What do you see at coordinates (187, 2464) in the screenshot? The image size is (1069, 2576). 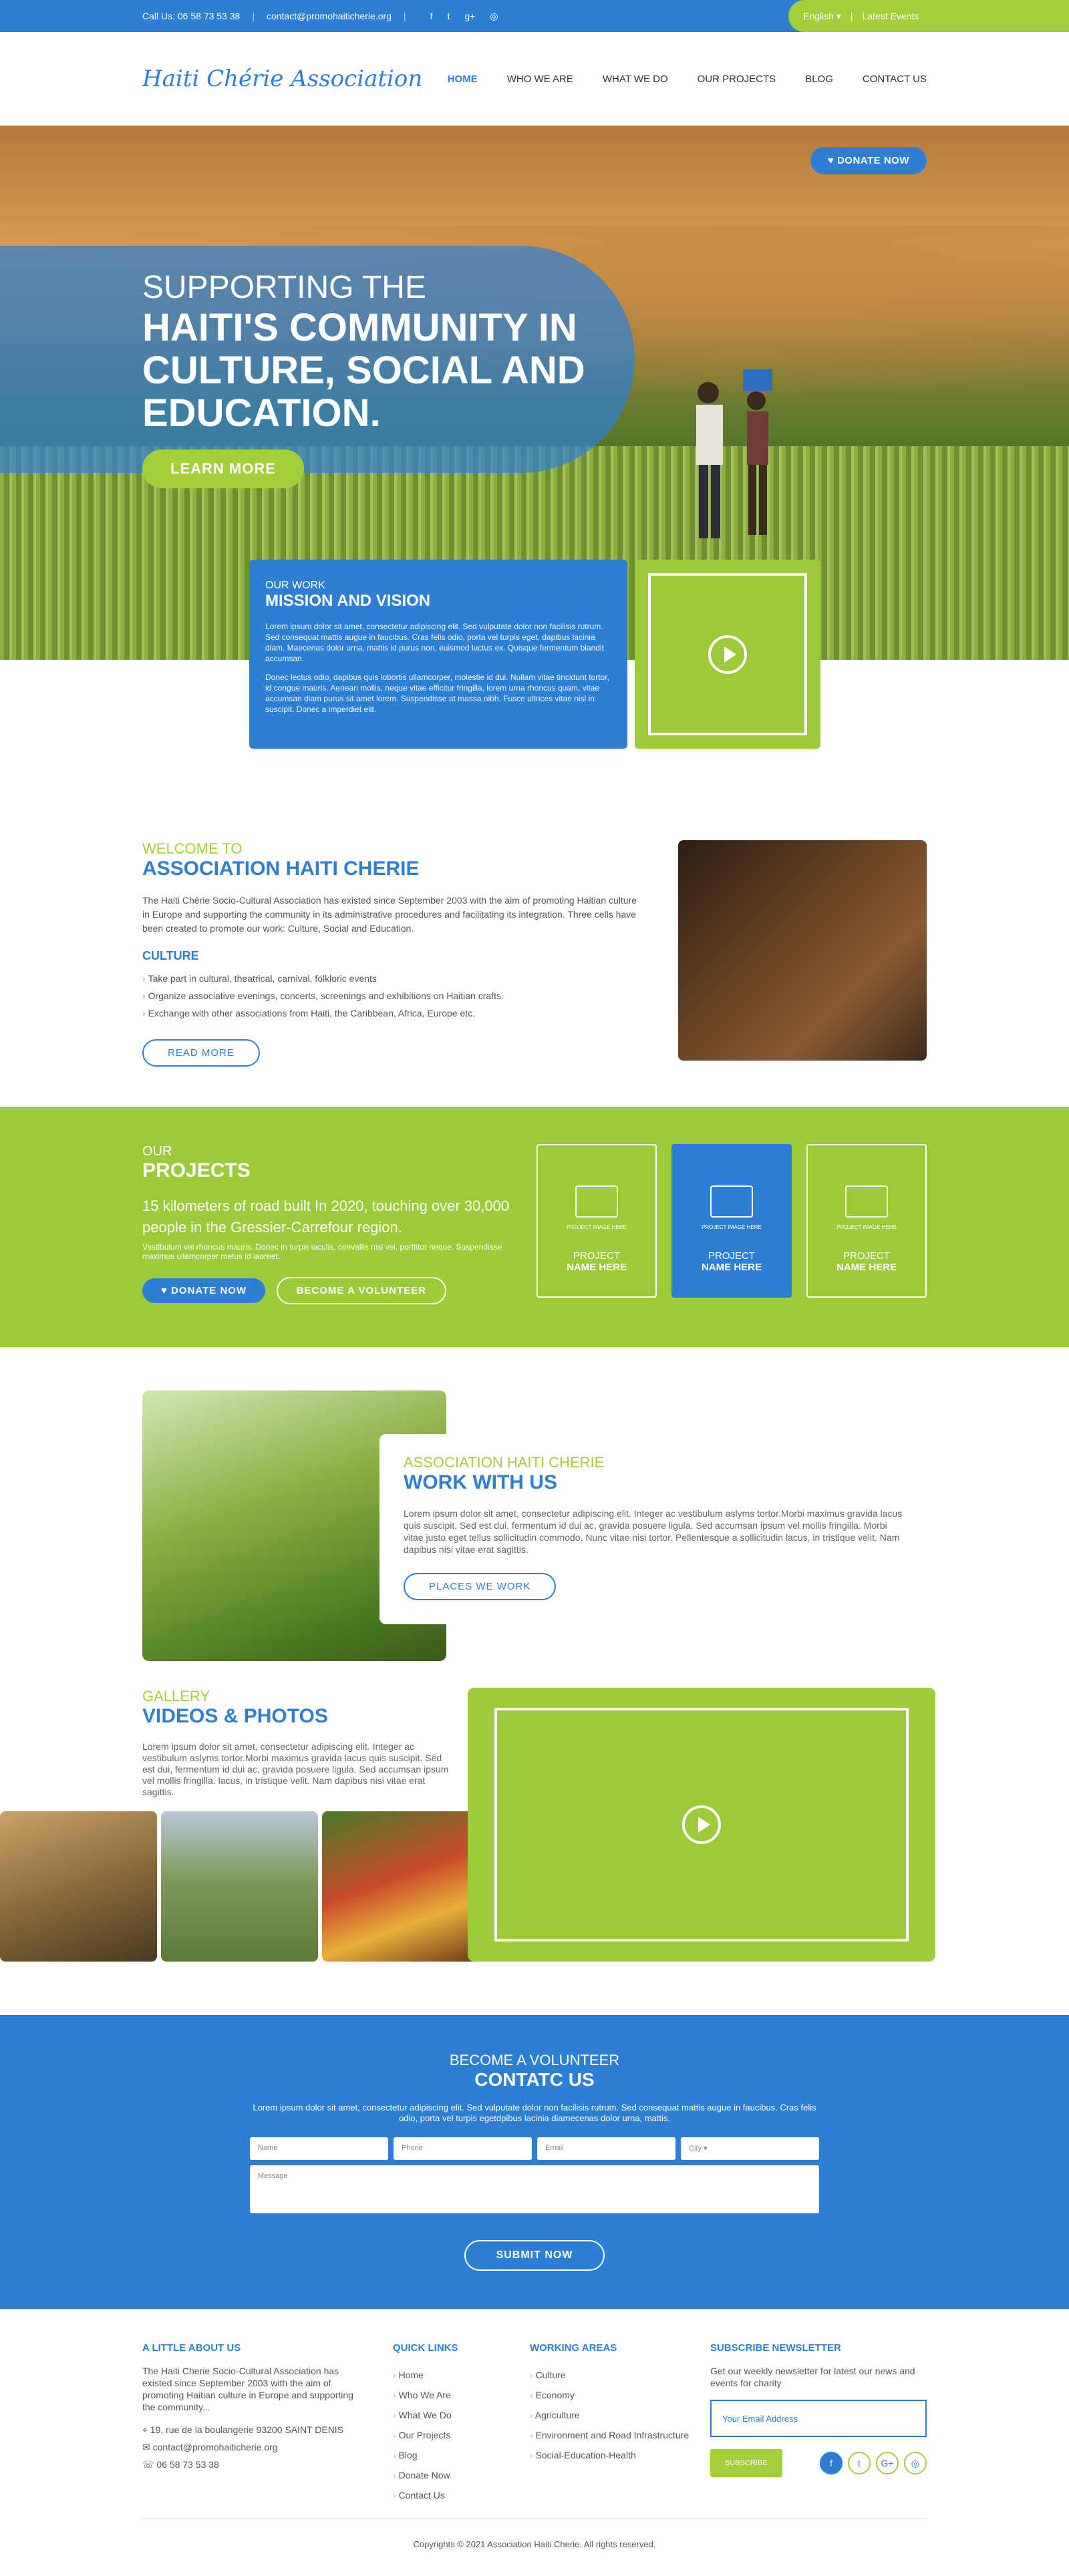 I see `phone-text: 06 58 73 53 38` at bounding box center [187, 2464].